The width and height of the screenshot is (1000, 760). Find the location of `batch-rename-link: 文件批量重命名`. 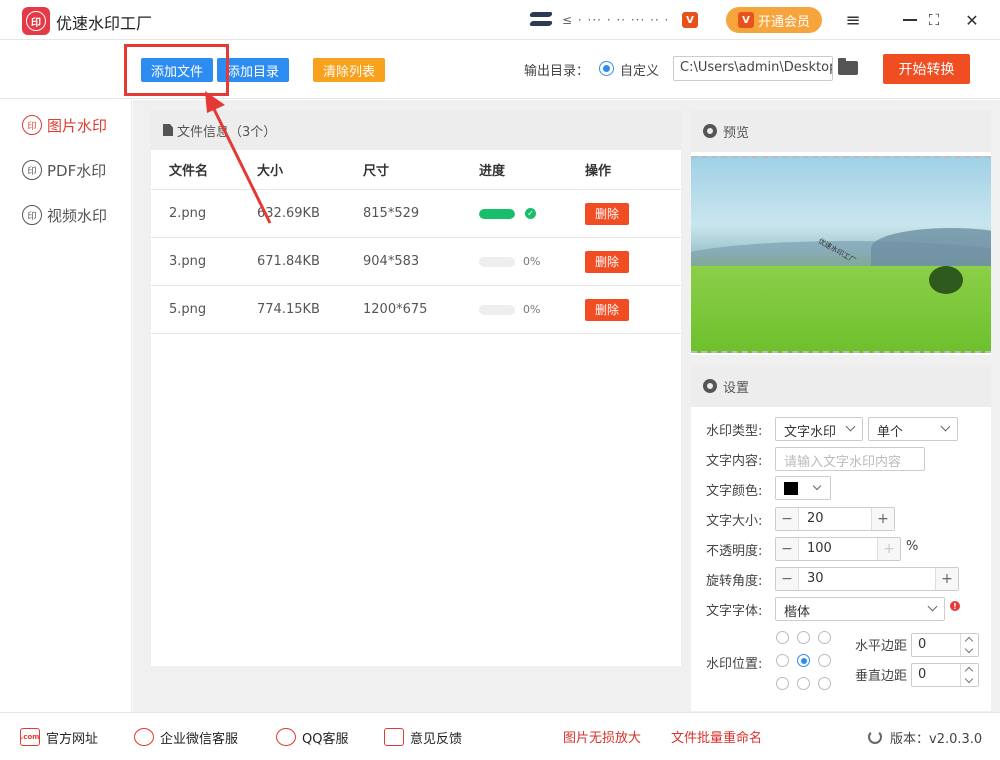

batch-rename-link: 文件批量重命名 is located at coordinates (716, 736).